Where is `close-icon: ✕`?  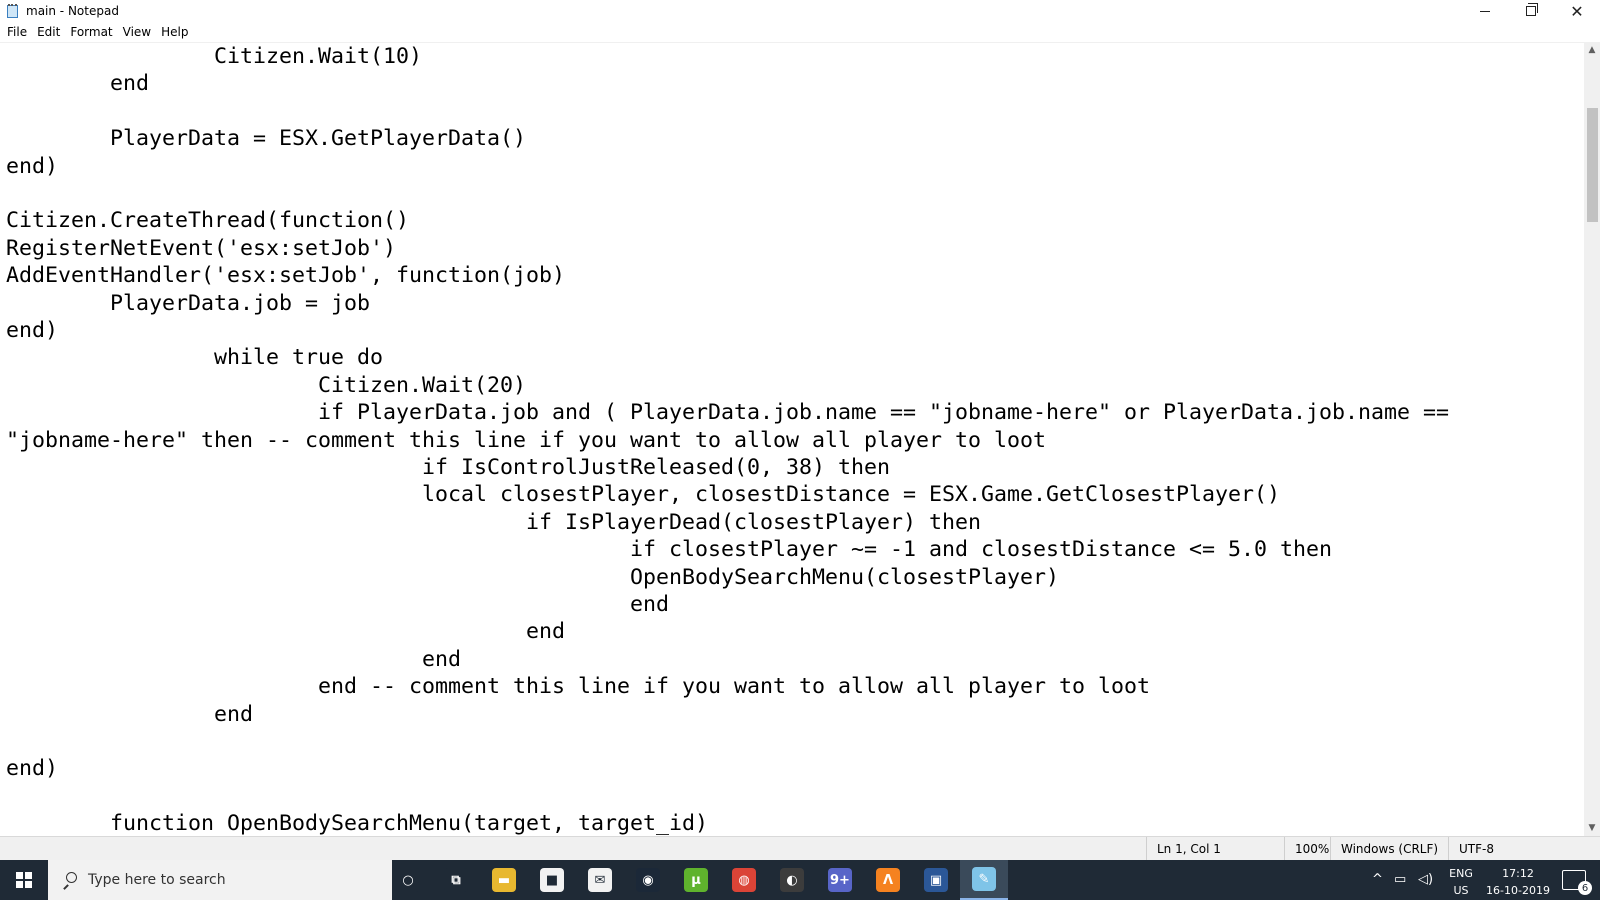
close-icon: ✕ is located at coordinates (1577, 11).